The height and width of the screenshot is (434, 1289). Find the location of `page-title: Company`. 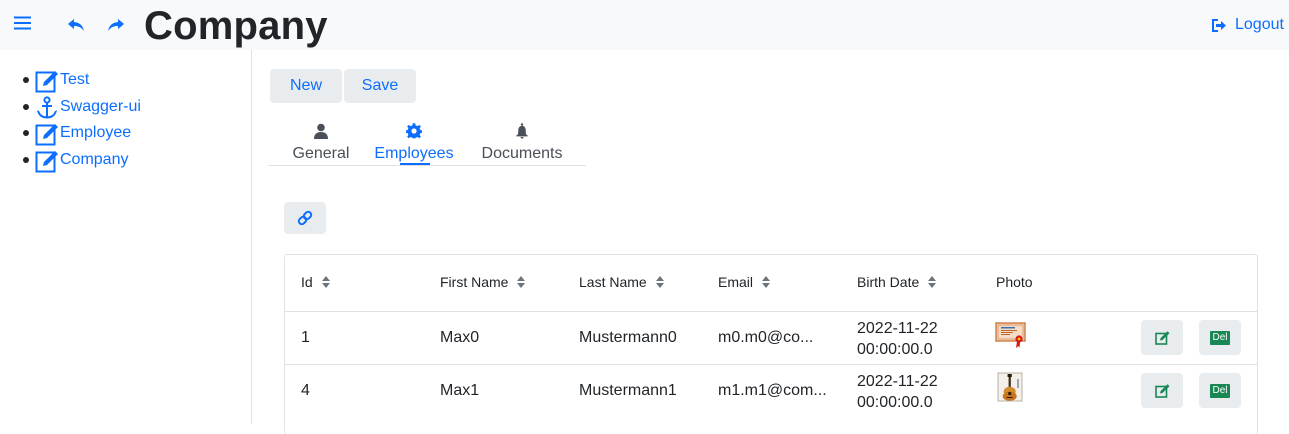

page-title: Company is located at coordinates (236, 26).